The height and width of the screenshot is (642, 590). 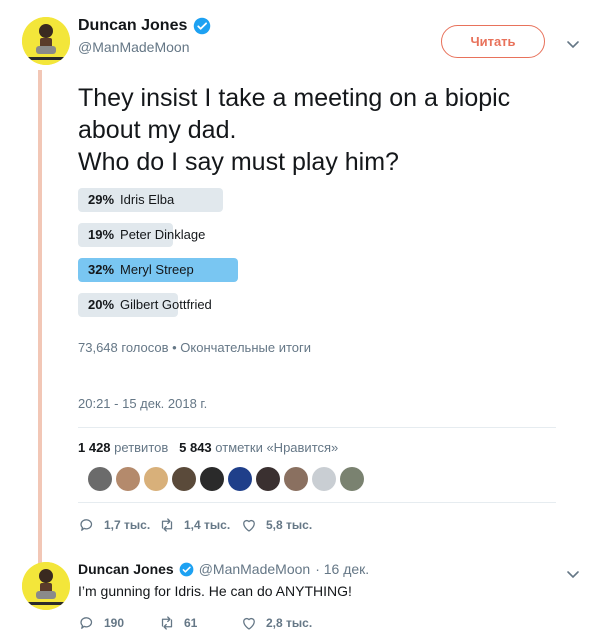 I want to click on like-count: 5,8 тыс., so click(x=289, y=525).